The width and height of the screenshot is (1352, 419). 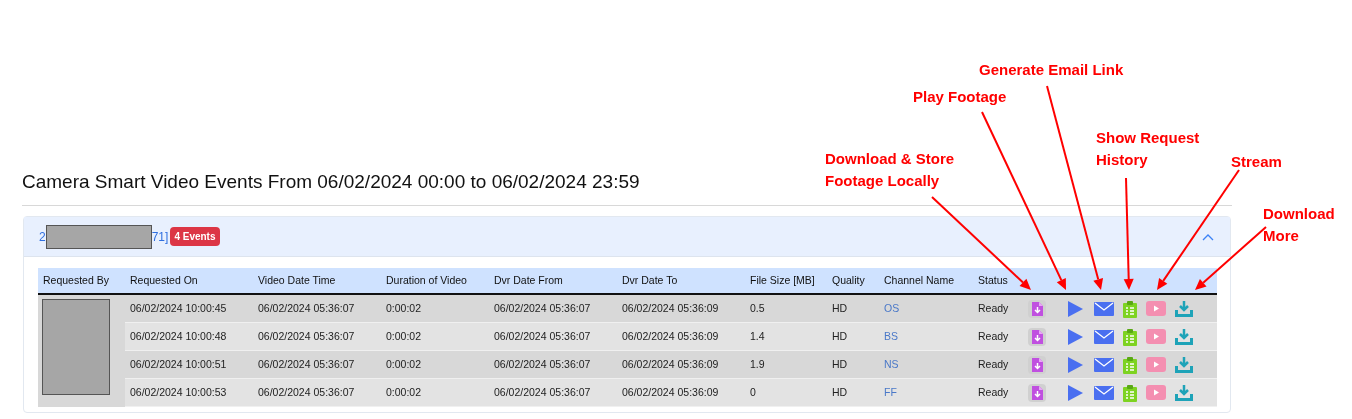 What do you see at coordinates (1208, 236) in the screenshot?
I see `chevron-up-icon` at bounding box center [1208, 236].